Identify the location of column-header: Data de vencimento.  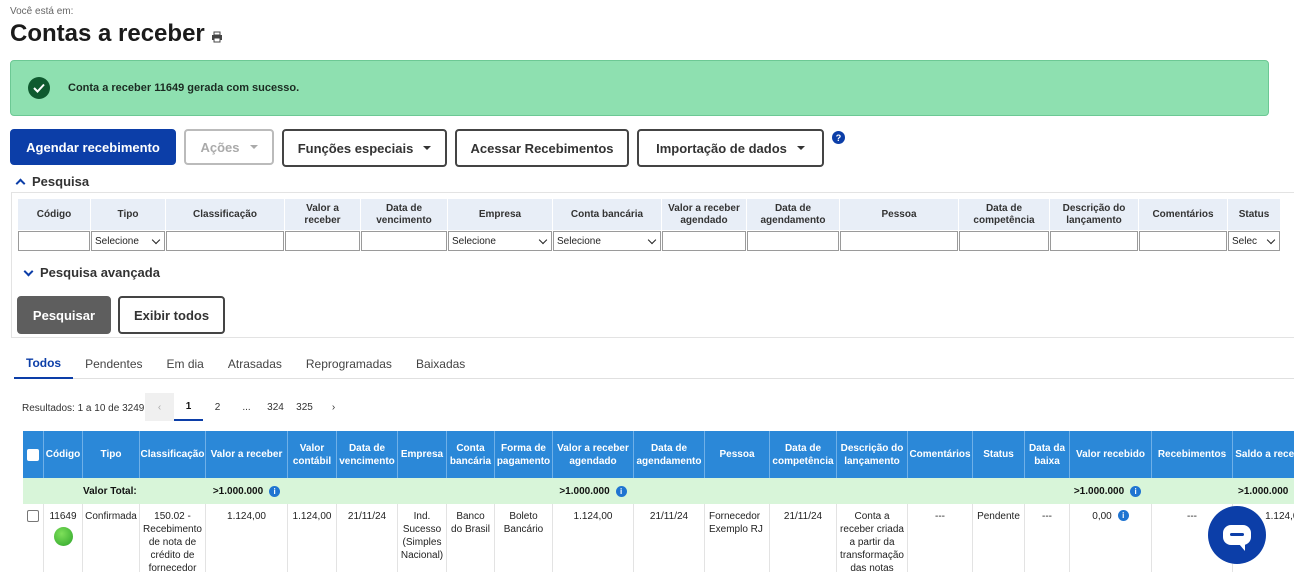
(367, 454).